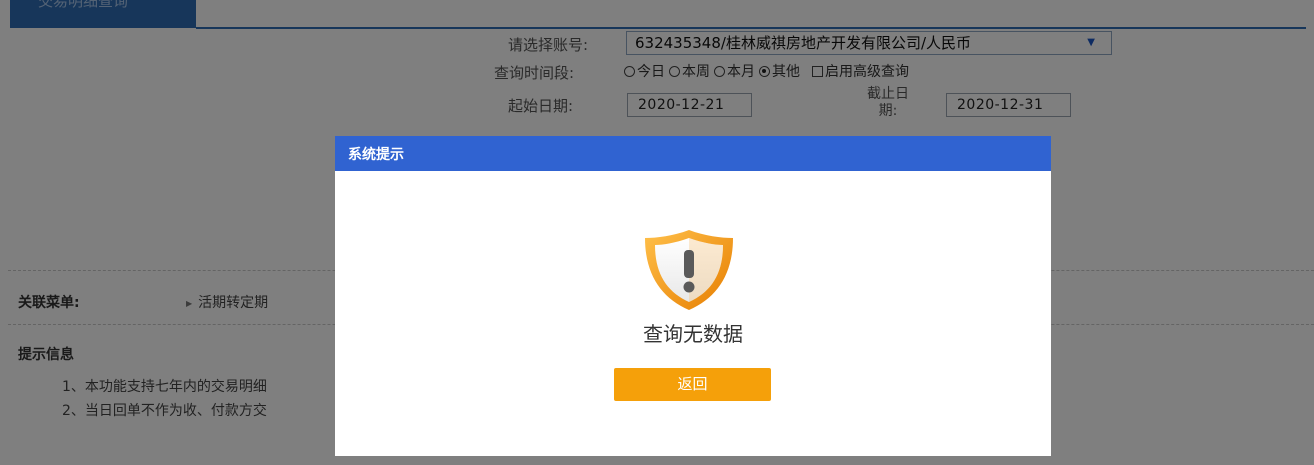 Image resolution: width=1314 pixels, height=465 pixels. What do you see at coordinates (692, 384) in the screenshot?
I see `return-button: 返回` at bounding box center [692, 384].